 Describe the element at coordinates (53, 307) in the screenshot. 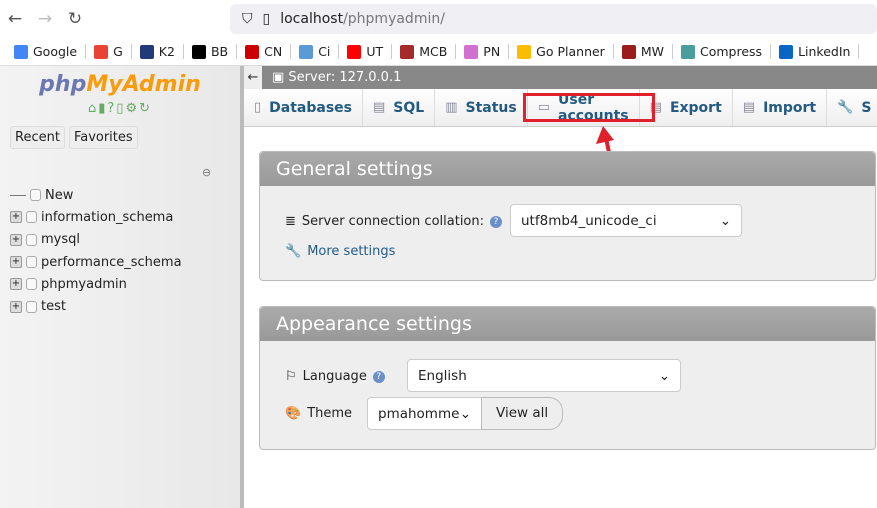

I see `tree-label: test` at that location.